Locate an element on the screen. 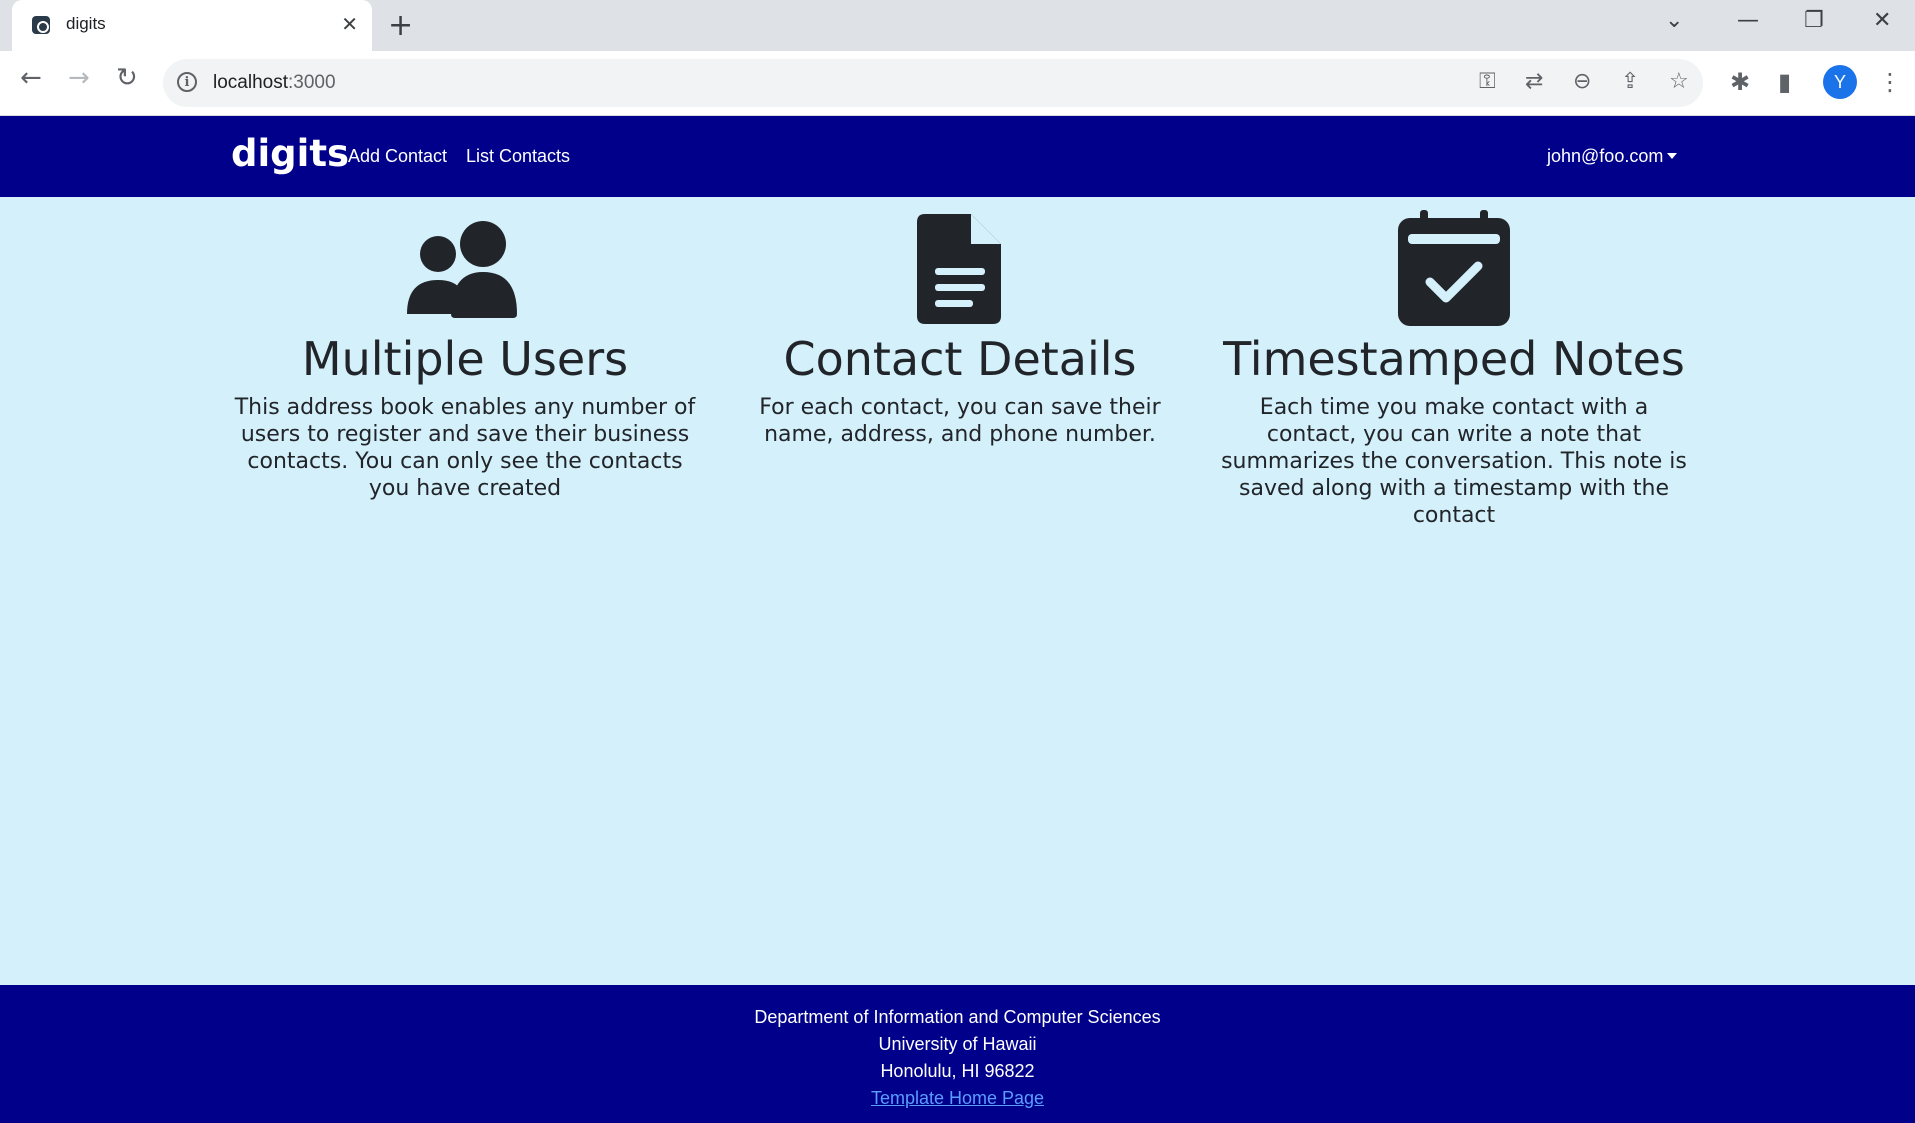 The image size is (1915, 1123). close-window-button: ✕ is located at coordinates (1882, 20).